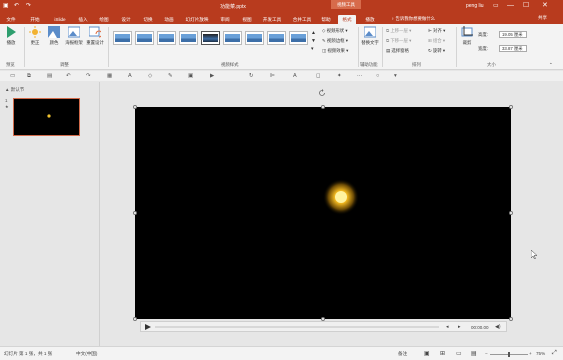 This screenshot has height=360, width=563. Describe the element at coordinates (104, 19) in the screenshot. I see `tab-draw: 绘图` at that location.